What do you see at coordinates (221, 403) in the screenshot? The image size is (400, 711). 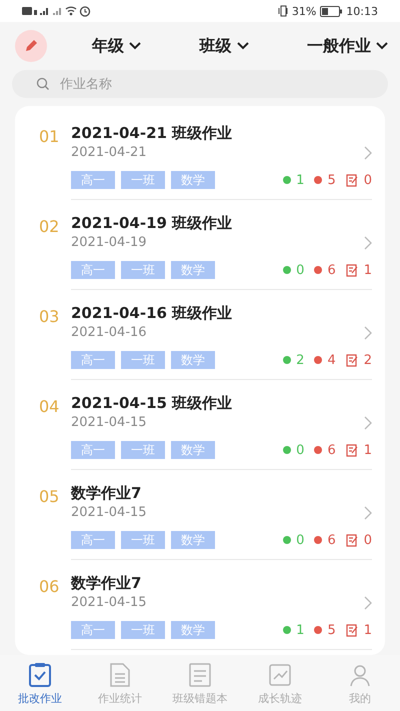 I see `assignment-title: 2021-04-15 班级作业` at bounding box center [221, 403].